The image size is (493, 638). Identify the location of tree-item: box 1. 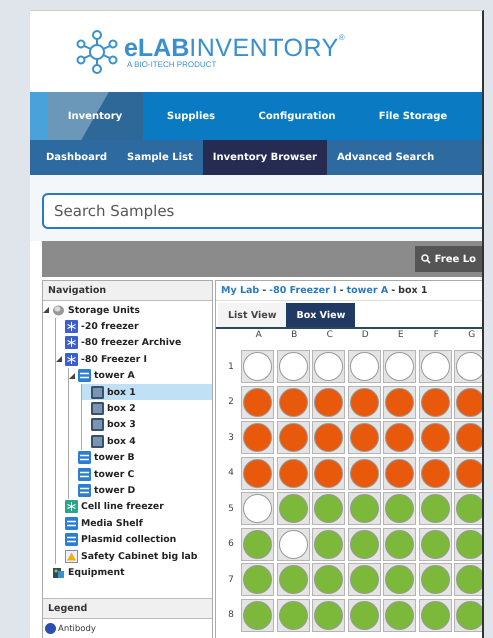
(147, 392).